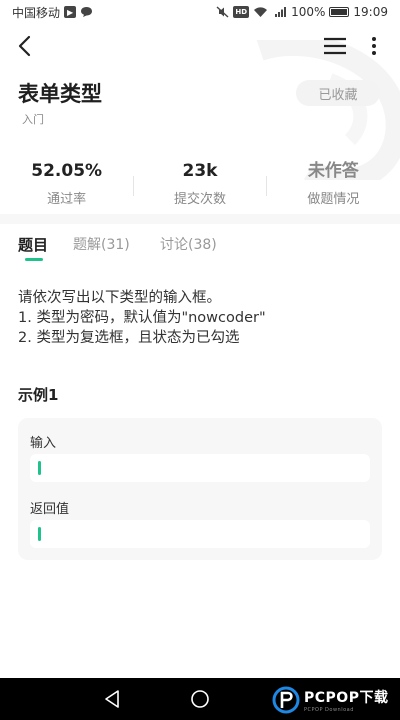 The height and width of the screenshot is (720, 400). Describe the element at coordinates (346, 698) in the screenshot. I see `logo-text: PCPOP下载` at that location.